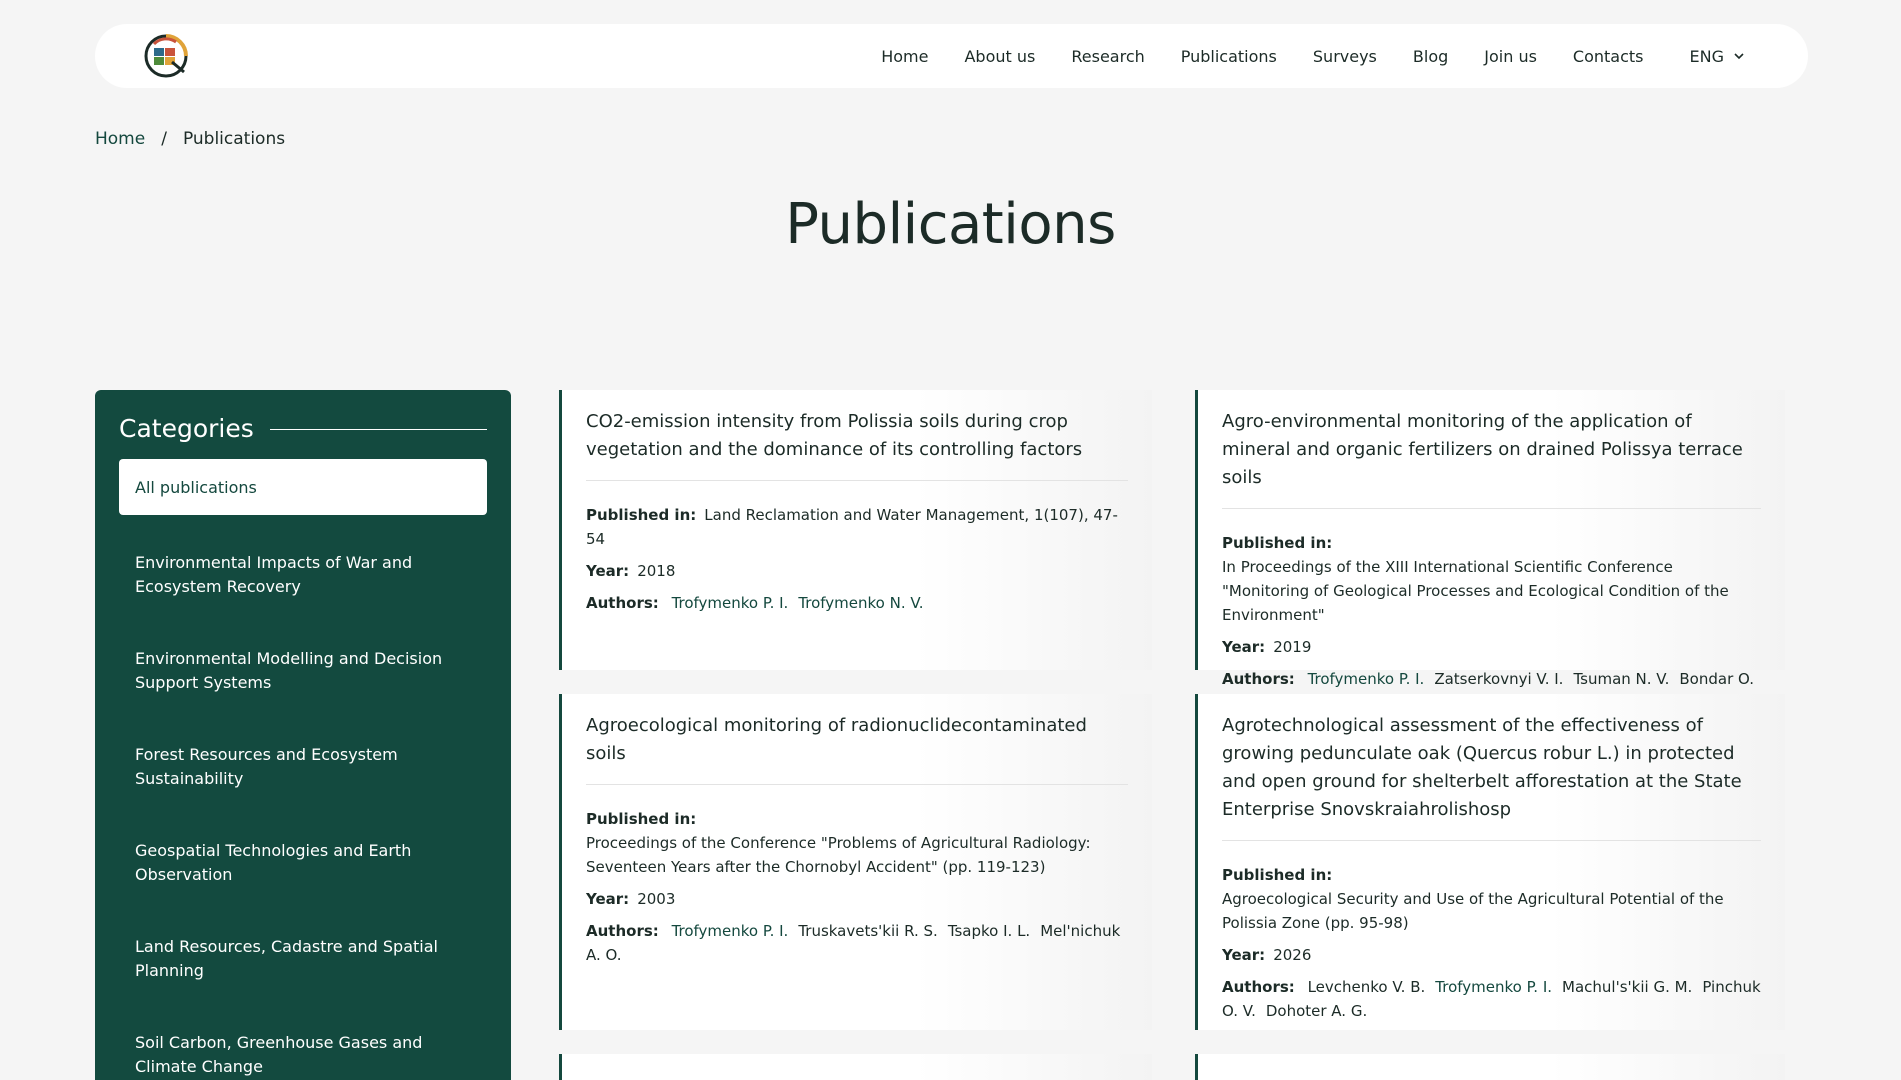  Describe the element at coordinates (860, 603) in the screenshot. I see `author-name: Trofymenko N. V.` at that location.